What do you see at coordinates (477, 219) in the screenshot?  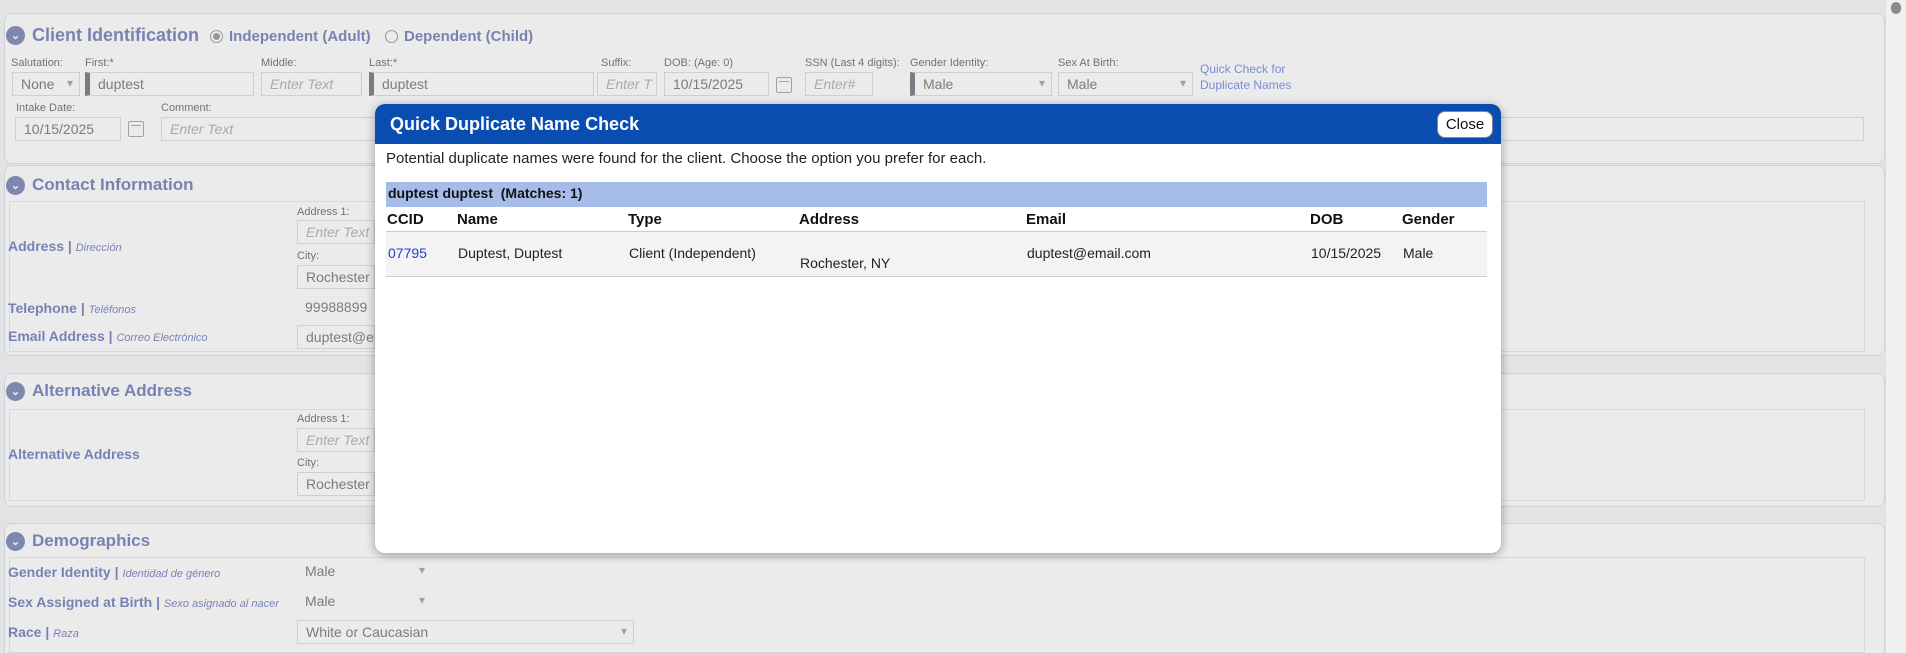 I see `column-header-name: Name` at bounding box center [477, 219].